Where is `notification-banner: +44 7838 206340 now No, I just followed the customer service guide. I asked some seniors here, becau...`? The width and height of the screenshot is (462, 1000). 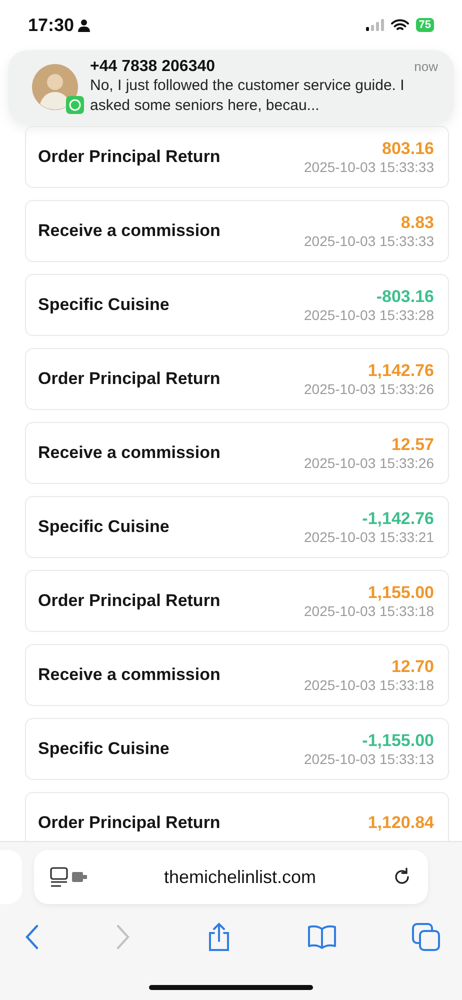 notification-banner: +44 7838 206340 now No, I just followed the customer service guide. I asked some seniors here, becau... is located at coordinates (231, 87).